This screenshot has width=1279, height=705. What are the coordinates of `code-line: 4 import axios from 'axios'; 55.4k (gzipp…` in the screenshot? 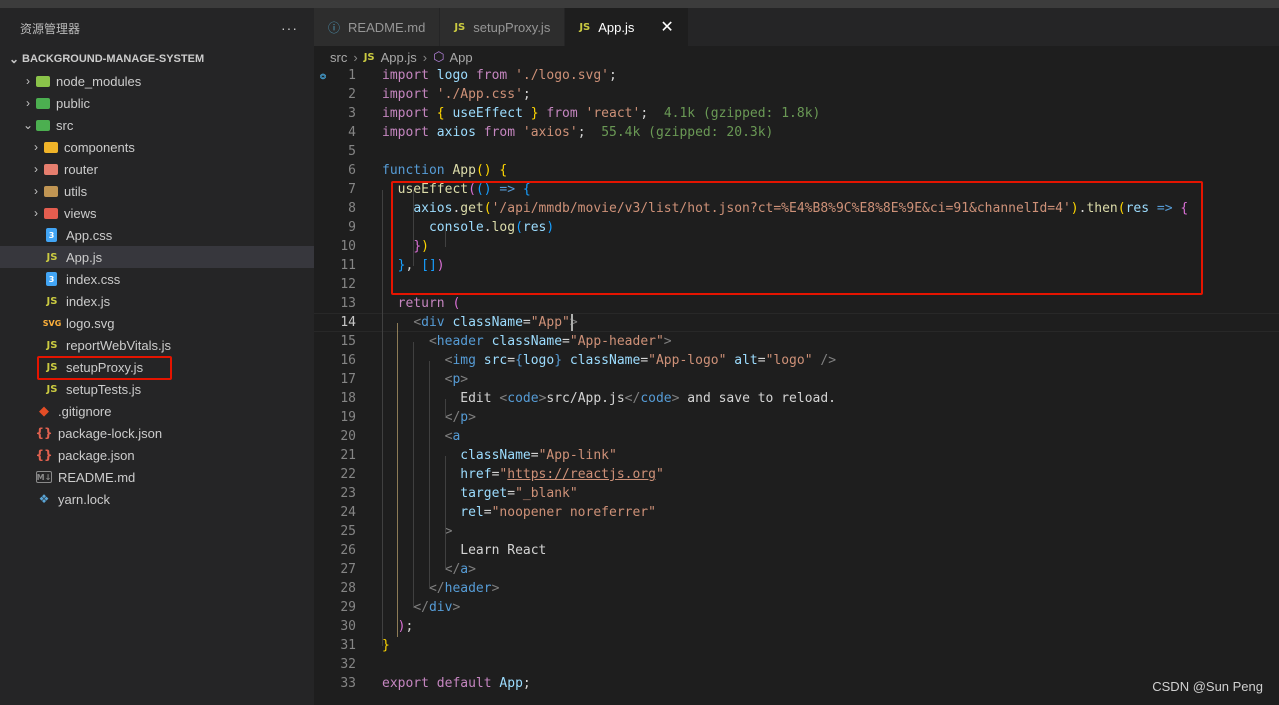 It's located at (796, 132).